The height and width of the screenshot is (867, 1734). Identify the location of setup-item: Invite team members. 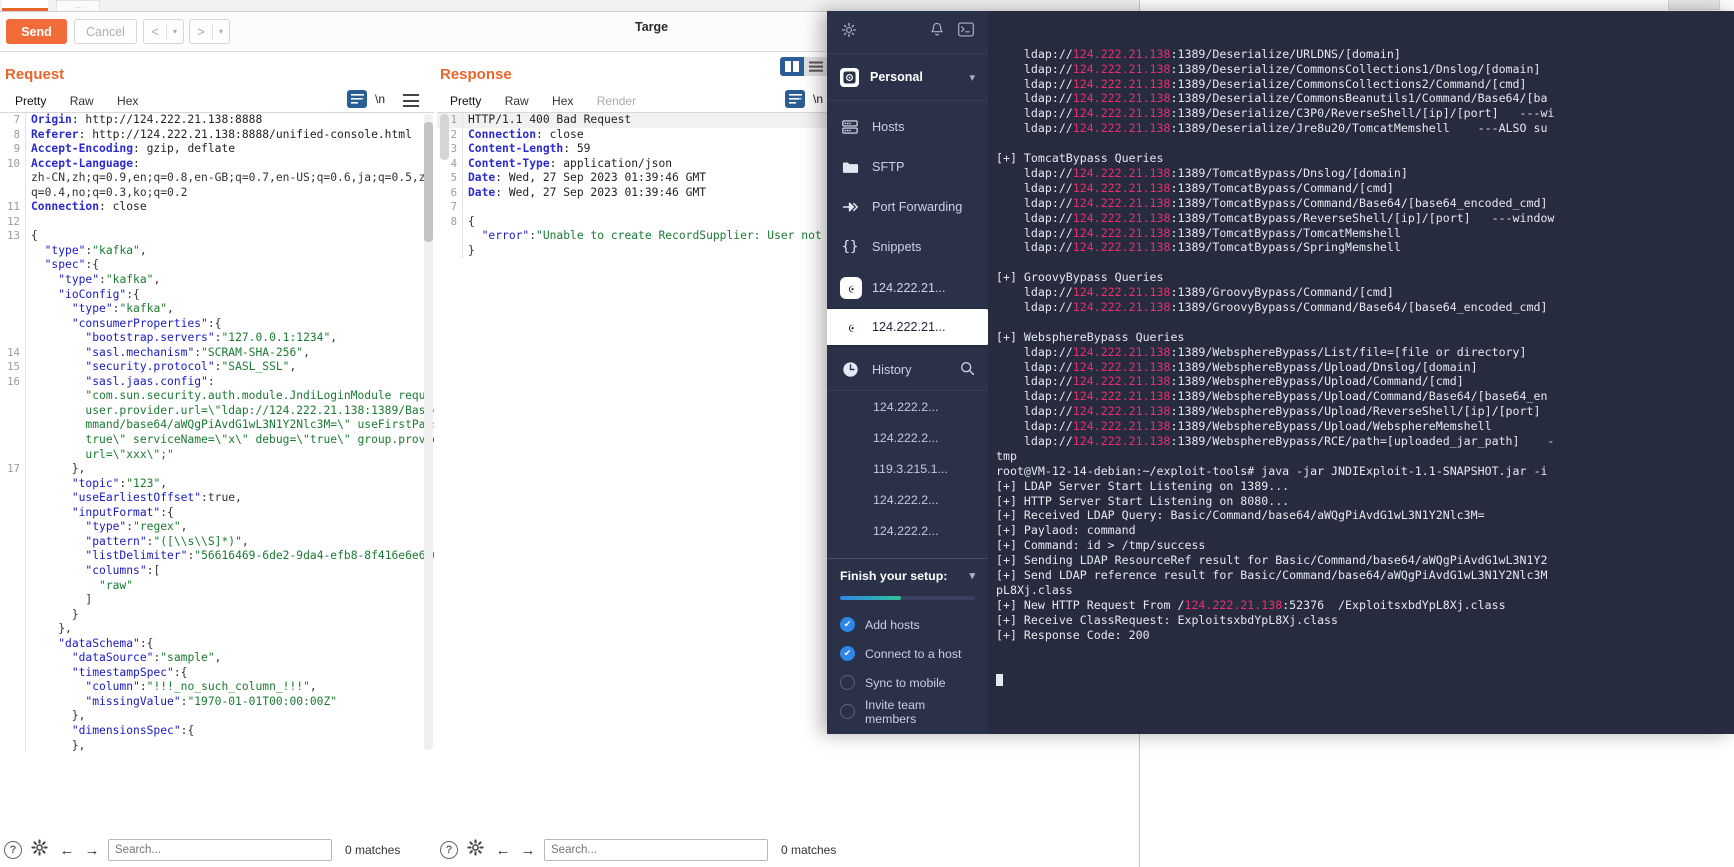
(907, 711).